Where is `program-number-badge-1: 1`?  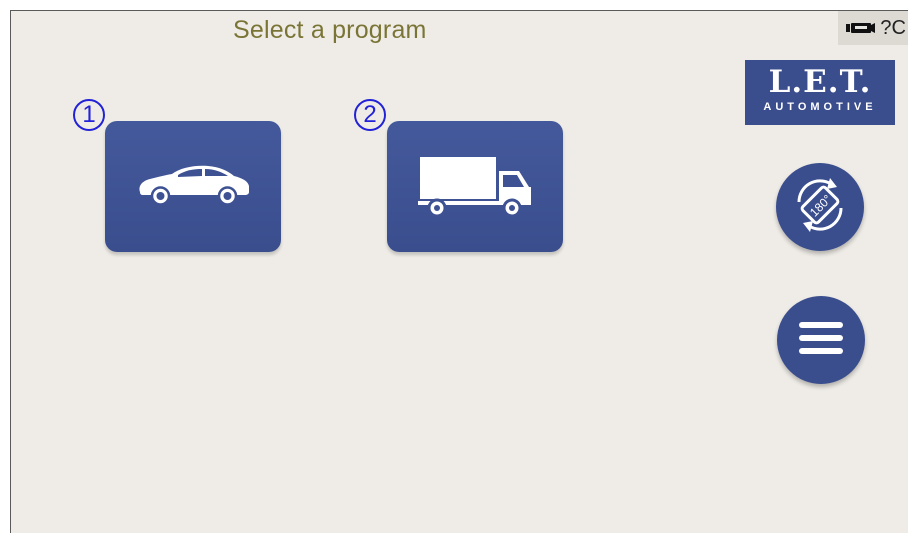 program-number-badge-1: 1 is located at coordinates (89, 115).